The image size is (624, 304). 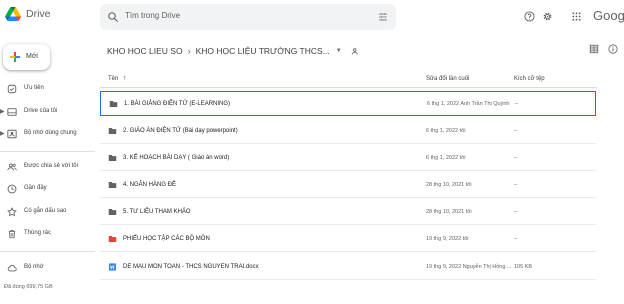 I want to click on google-account-logo: Google, so click(x=608, y=15).